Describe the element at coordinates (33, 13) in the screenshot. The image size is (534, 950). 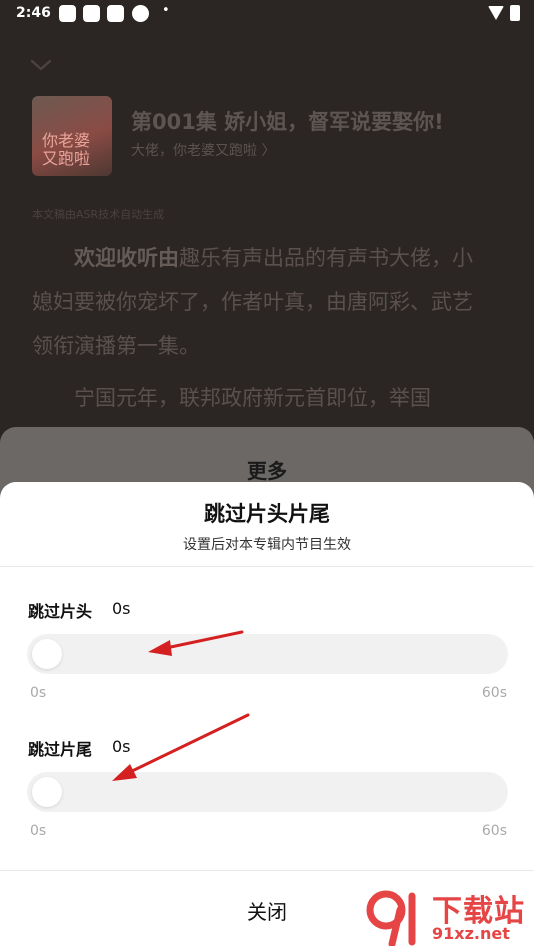
I see `status-time: 2:46` at that location.